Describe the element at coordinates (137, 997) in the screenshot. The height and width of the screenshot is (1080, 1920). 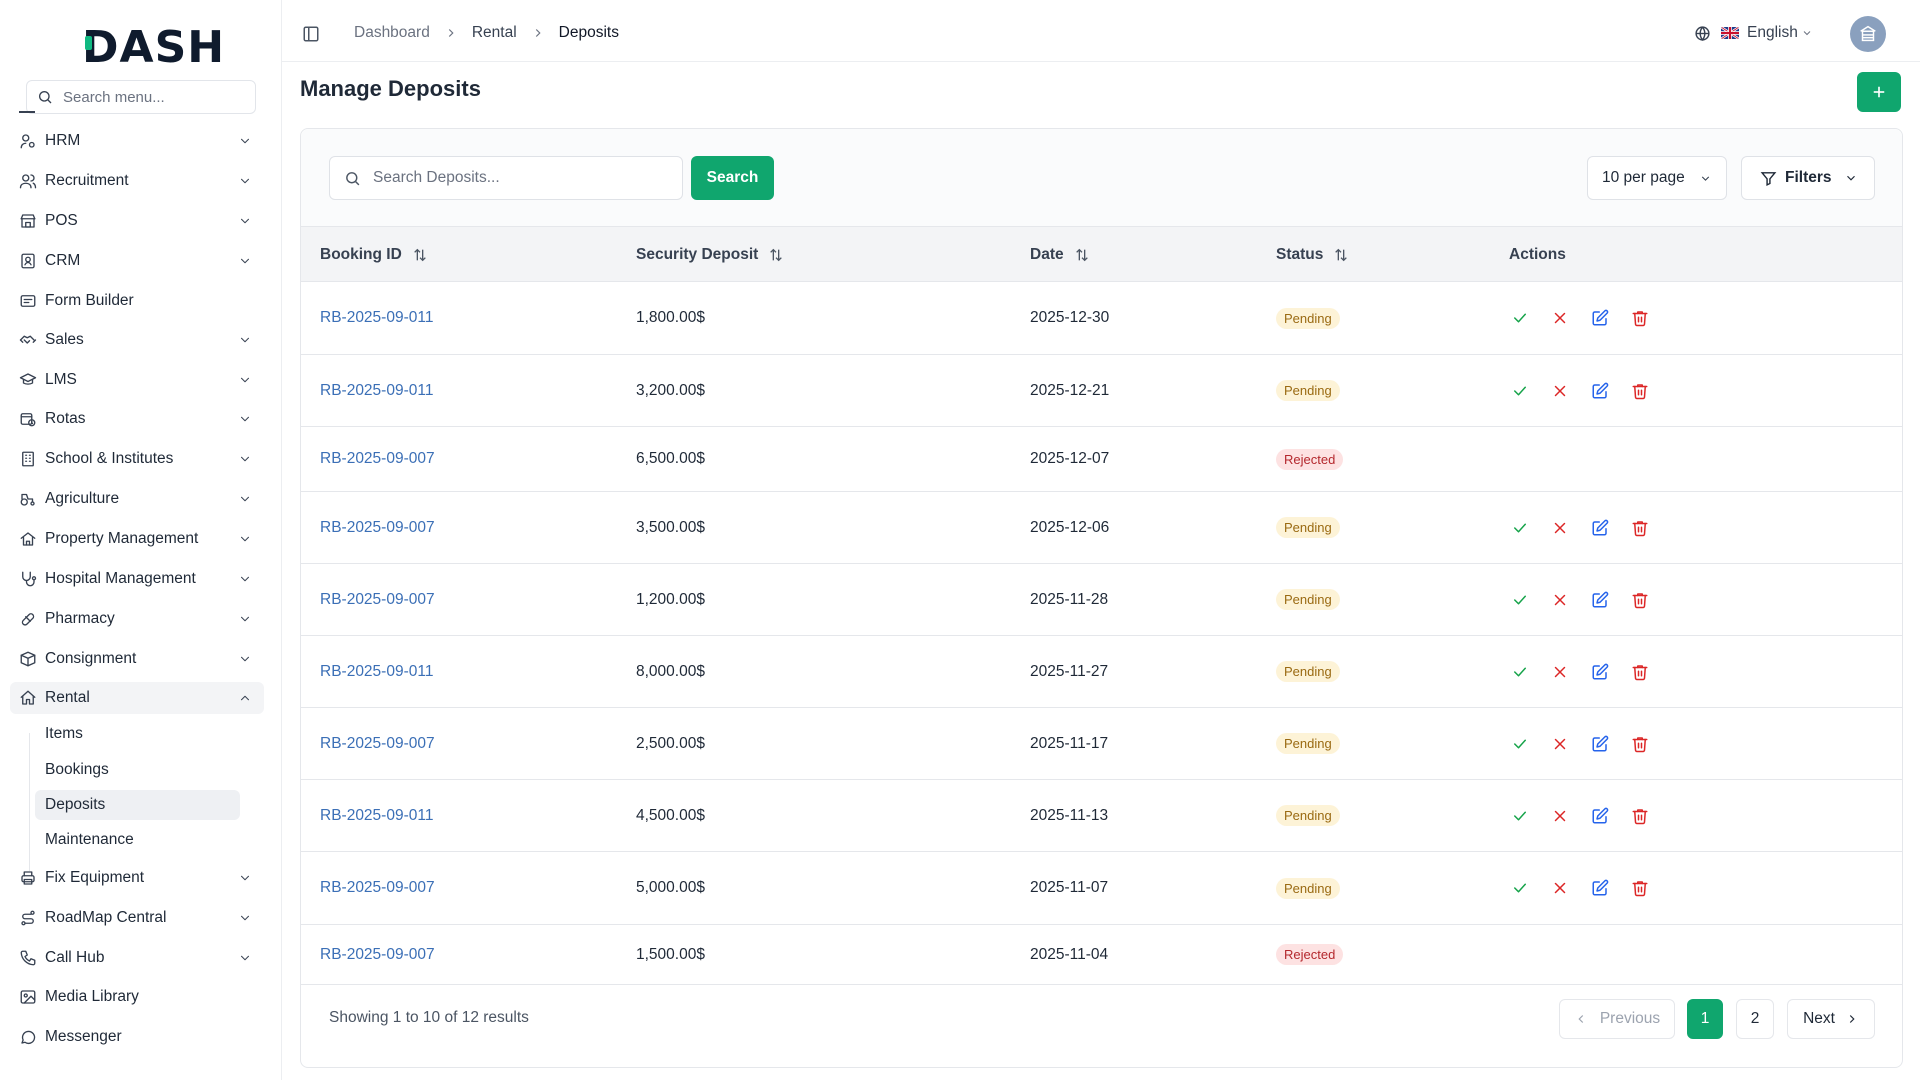
I see `sidebar-item-media-library: Media Library` at that location.